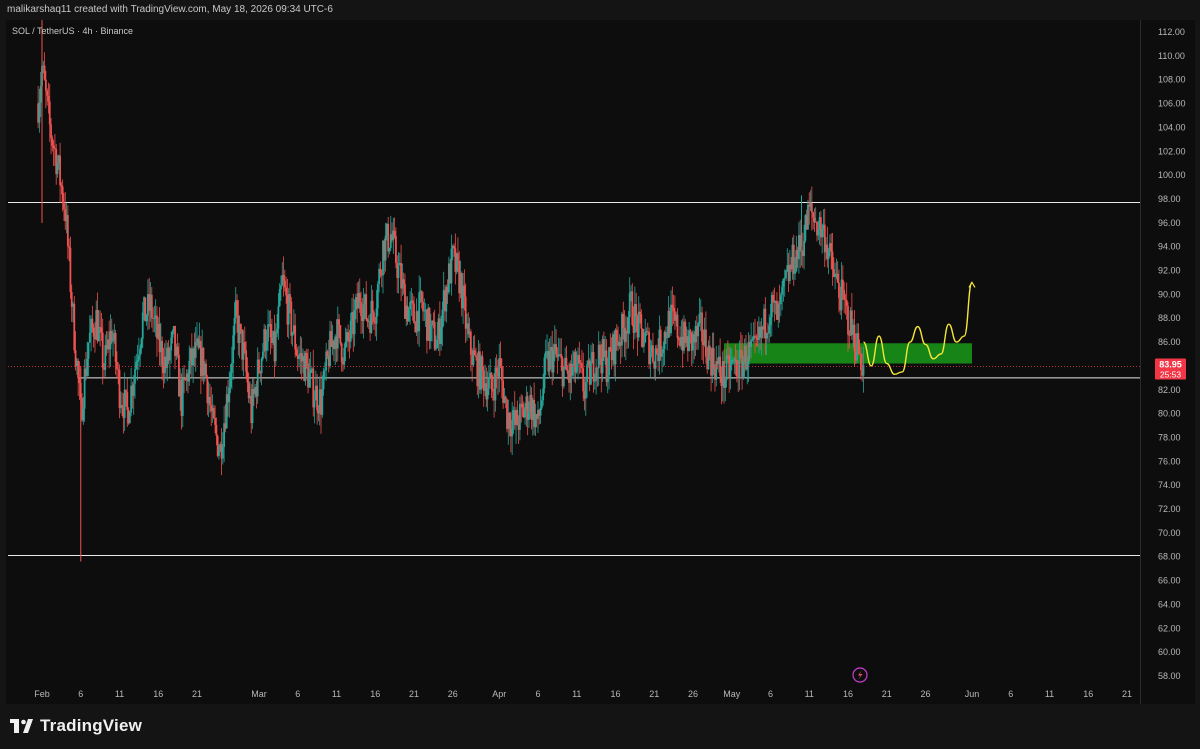 Image resolution: width=1200 pixels, height=749 pixels. I want to click on price-tick-label: 112.00, so click(1171, 32).